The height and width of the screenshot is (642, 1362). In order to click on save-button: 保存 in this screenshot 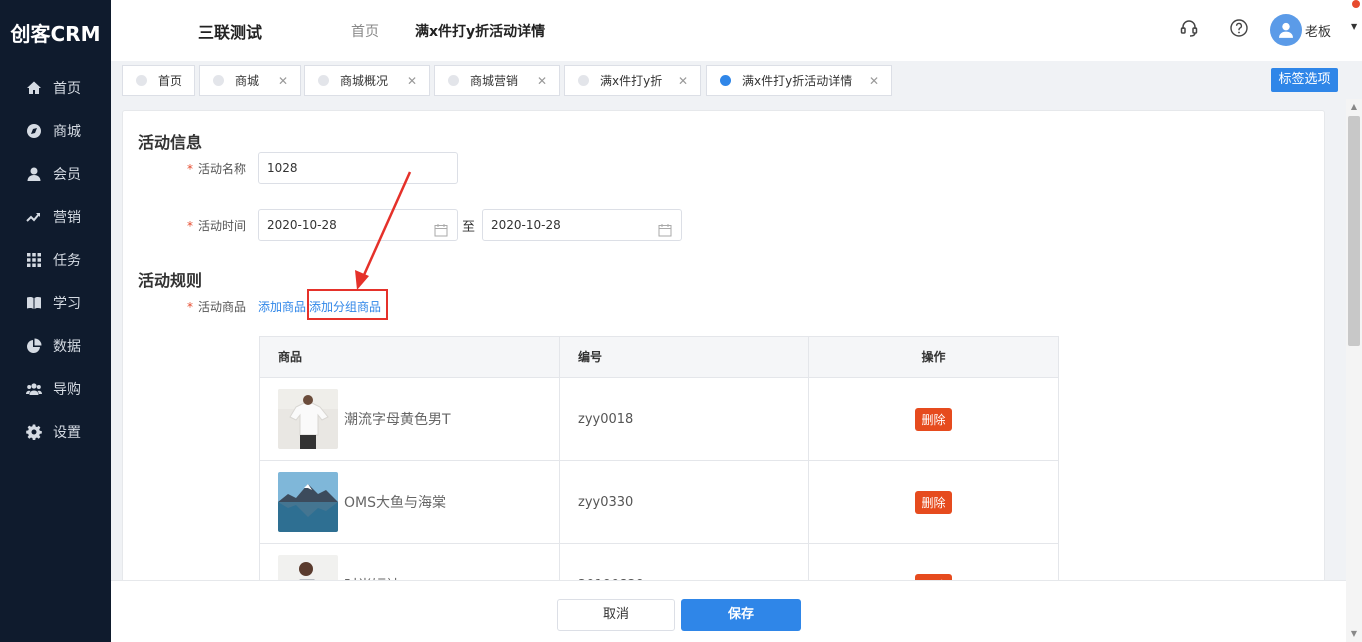, I will do `click(741, 615)`.